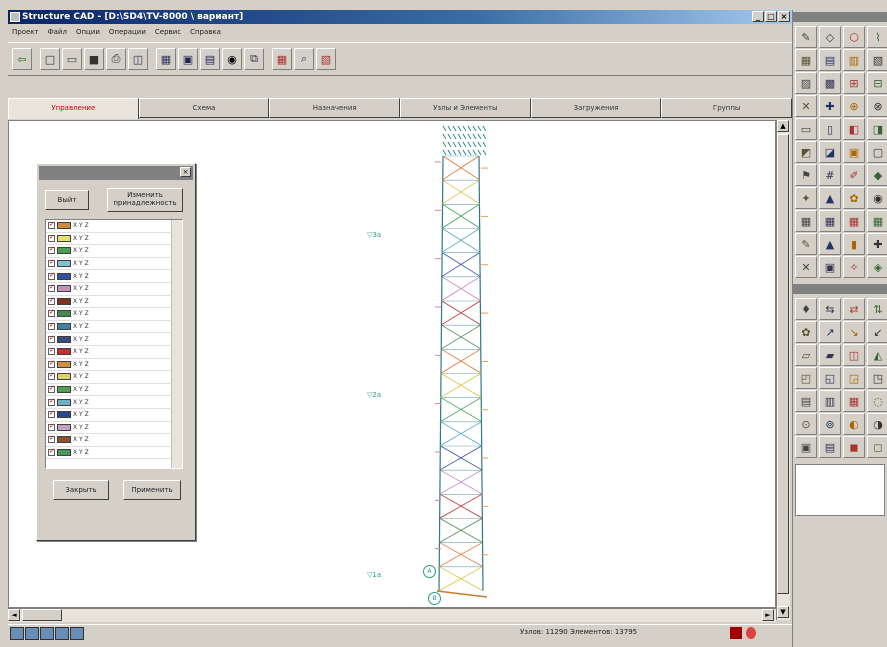  What do you see at coordinates (854, 175) in the screenshot?
I see `palette-top-tool-icon: ✐` at bounding box center [854, 175].